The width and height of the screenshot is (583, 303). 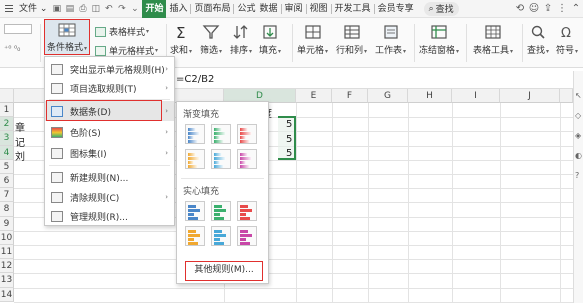 What do you see at coordinates (33, 9) in the screenshot?
I see `menu-file: 文件 ⌄` at bounding box center [33, 9].